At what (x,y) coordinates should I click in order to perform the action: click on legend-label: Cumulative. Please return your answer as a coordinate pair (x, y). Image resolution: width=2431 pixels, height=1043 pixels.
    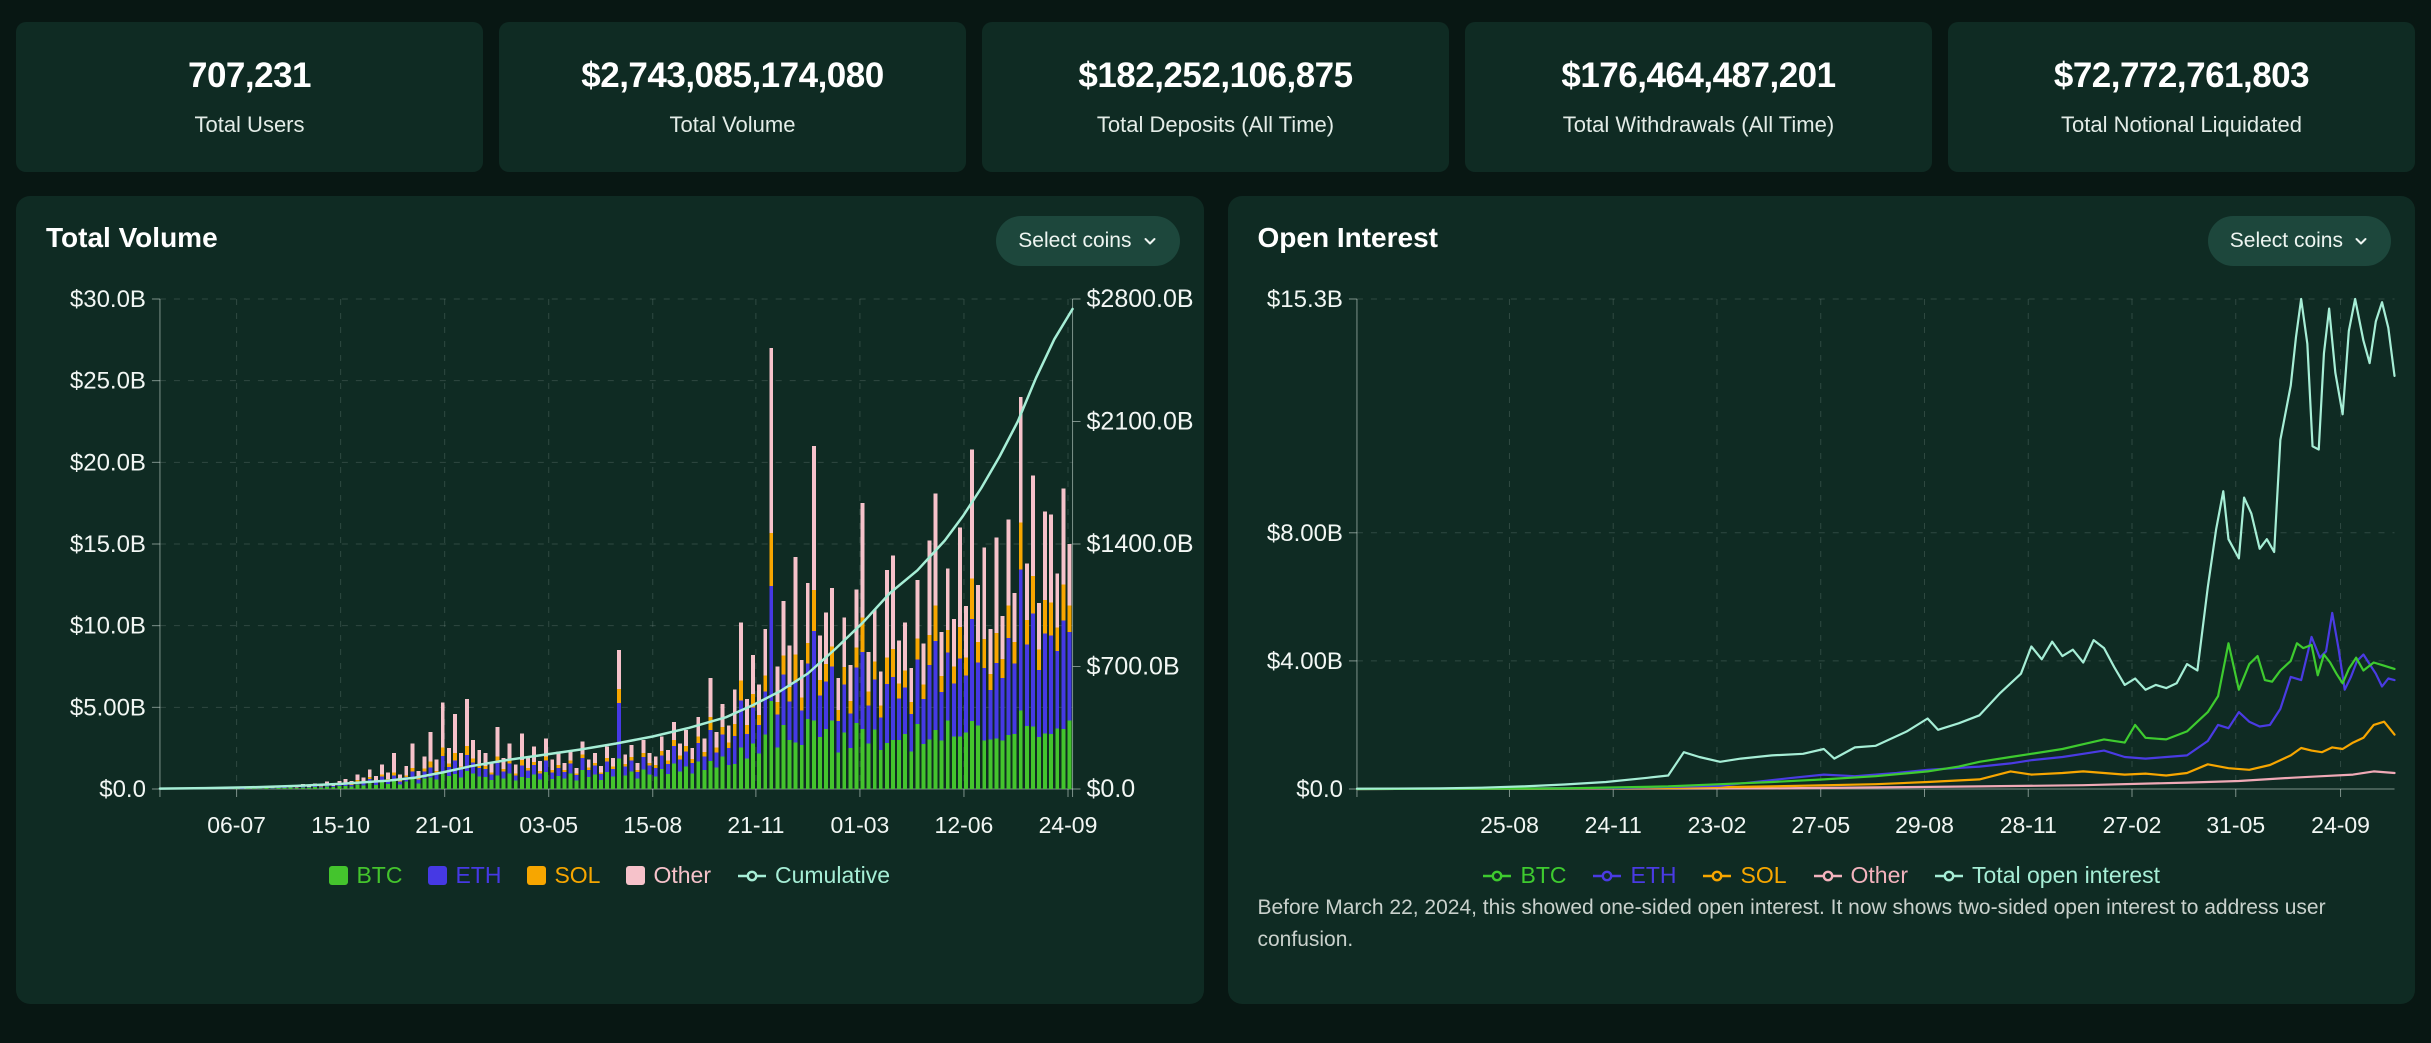
    Looking at the image, I should click on (832, 875).